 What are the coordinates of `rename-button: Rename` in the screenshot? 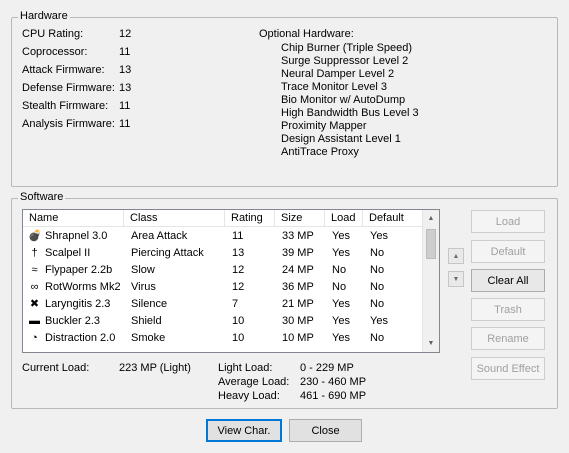 It's located at (508, 338).